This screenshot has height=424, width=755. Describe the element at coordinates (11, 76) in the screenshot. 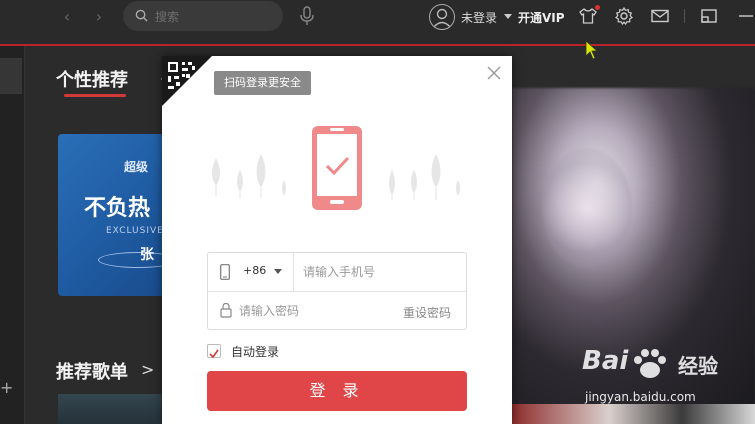

I see `sidebar-item-selected` at that location.